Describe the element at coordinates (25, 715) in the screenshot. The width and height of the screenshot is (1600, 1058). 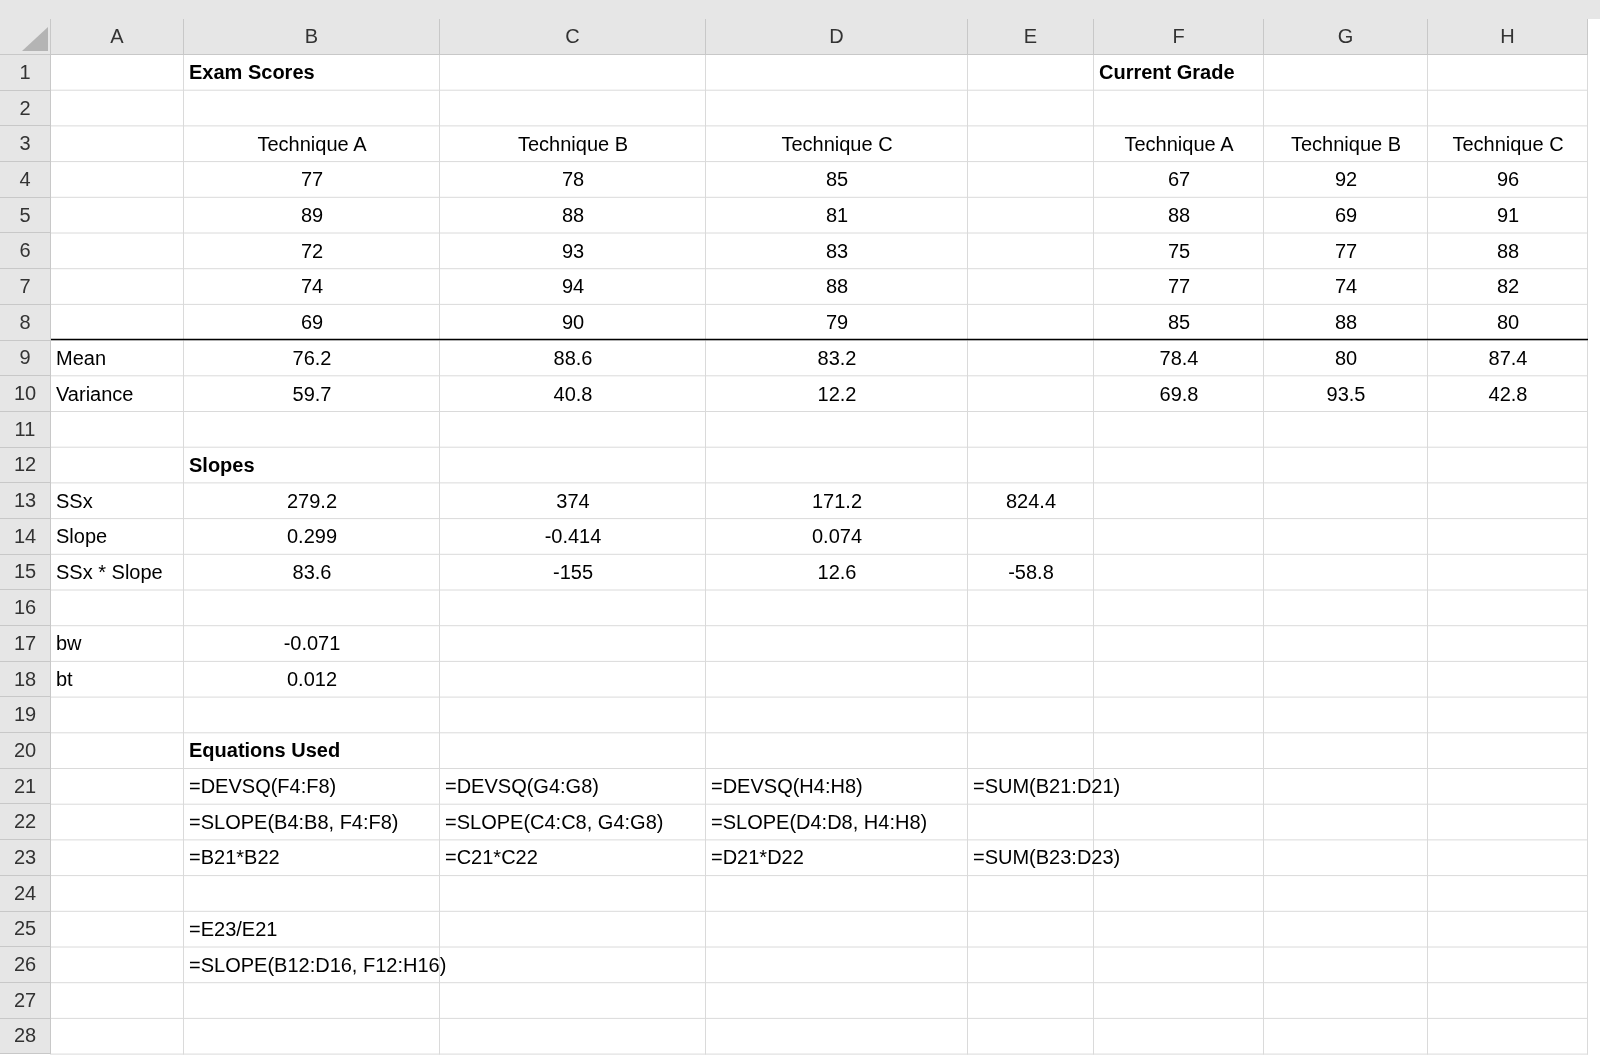
I see `row-header: 19` at that location.